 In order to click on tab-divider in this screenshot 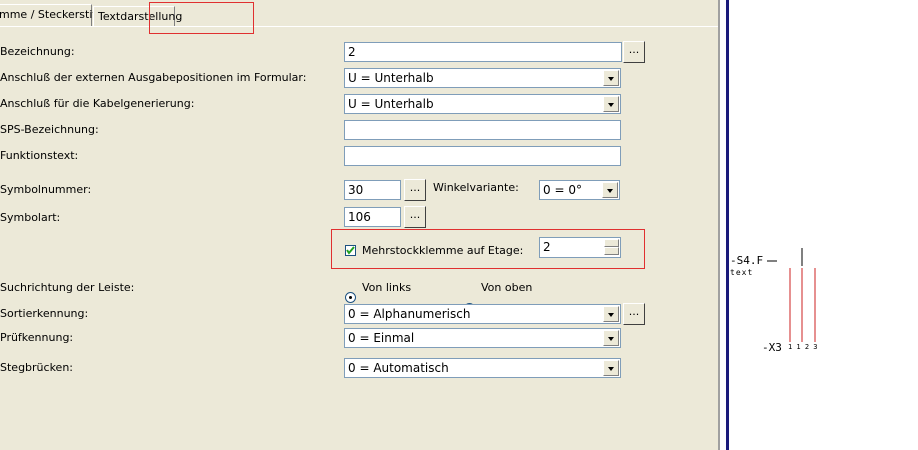, I will do `click(360, 26)`.